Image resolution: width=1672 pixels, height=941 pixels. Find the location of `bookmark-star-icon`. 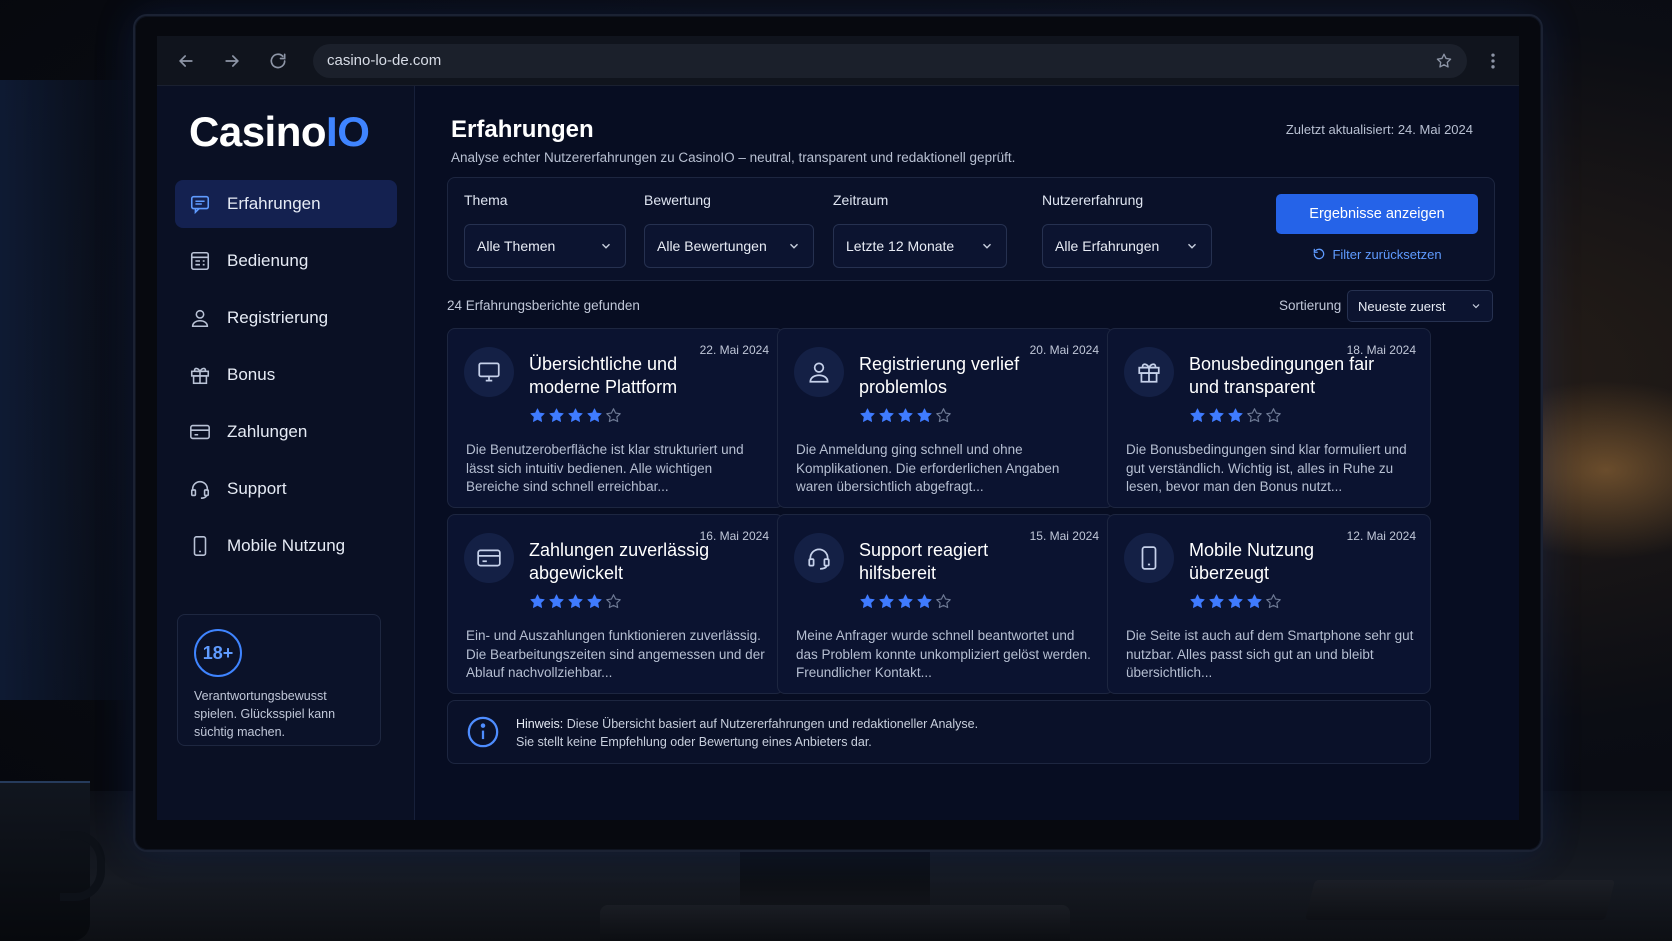

bookmark-star-icon is located at coordinates (1444, 61).